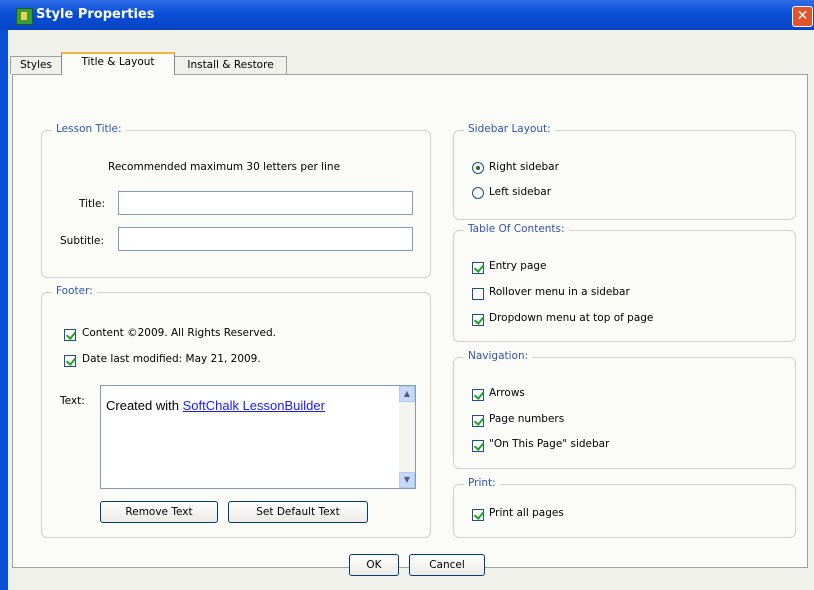 The height and width of the screenshot is (590, 814). I want to click on left-sidebar-label: Left sidebar, so click(520, 192).